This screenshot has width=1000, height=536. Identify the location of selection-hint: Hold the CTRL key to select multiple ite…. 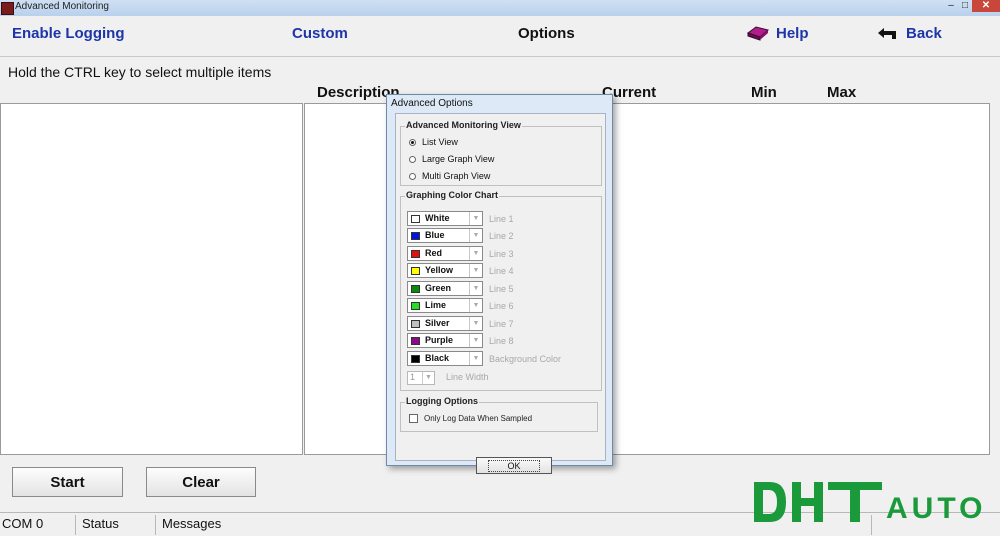
(140, 72).